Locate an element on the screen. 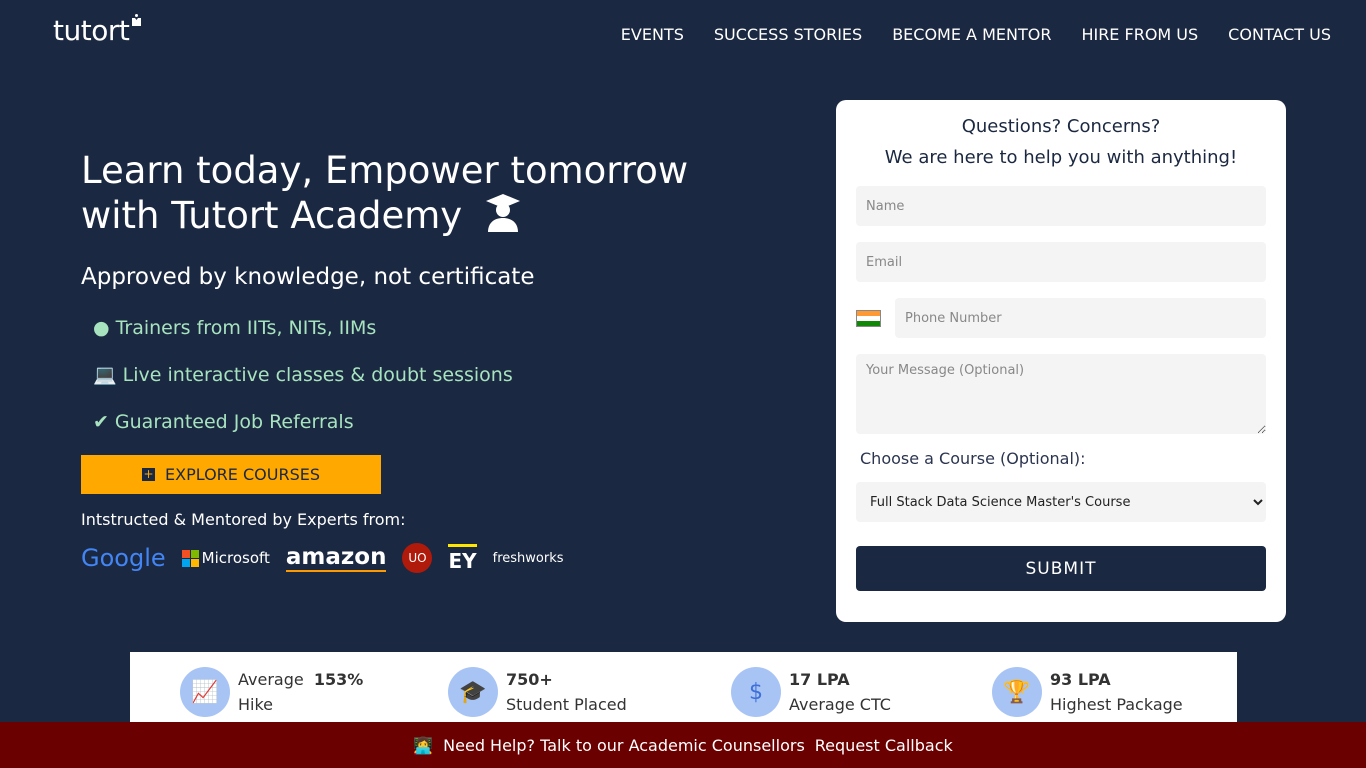 Image resolution: width=1366 pixels, height=768 pixels. trophy-icon: 🏆 is located at coordinates (1017, 692).